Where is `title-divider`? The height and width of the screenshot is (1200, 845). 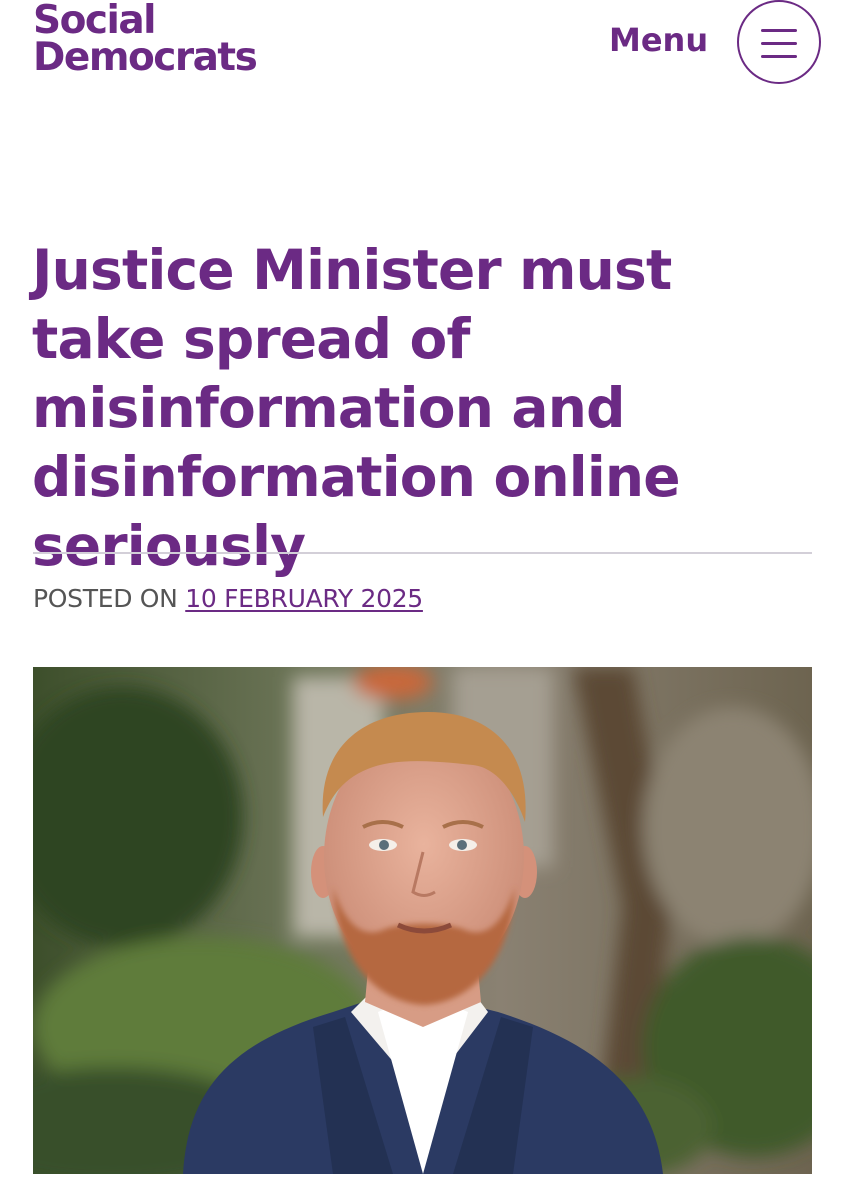
title-divider is located at coordinates (422, 553).